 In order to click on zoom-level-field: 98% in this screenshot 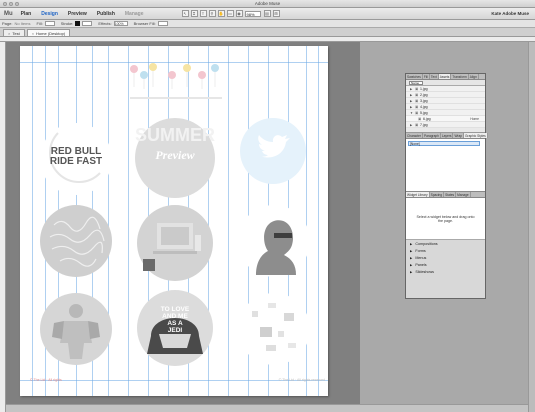, I will do `click(252, 13)`.